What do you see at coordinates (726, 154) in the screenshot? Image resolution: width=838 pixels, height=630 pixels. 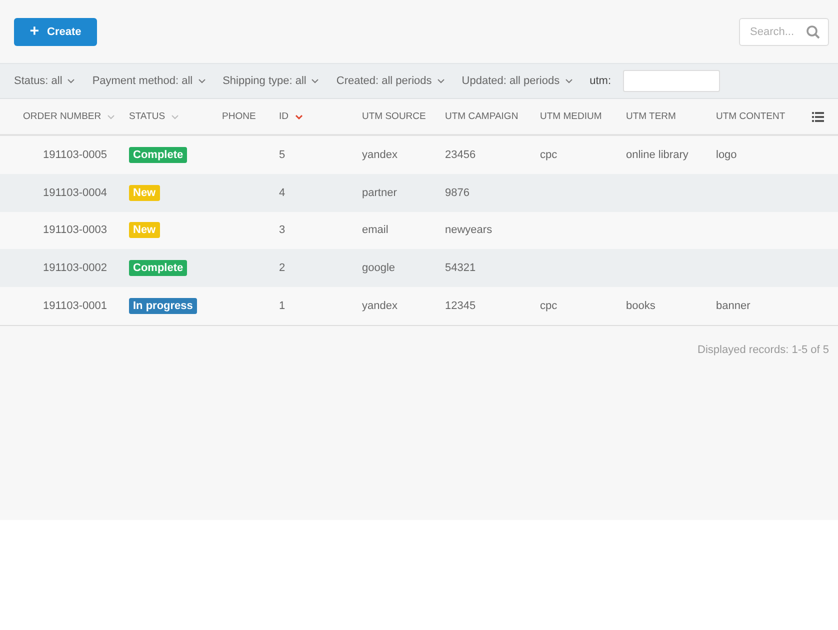 I see `table-cell: logo` at bounding box center [726, 154].